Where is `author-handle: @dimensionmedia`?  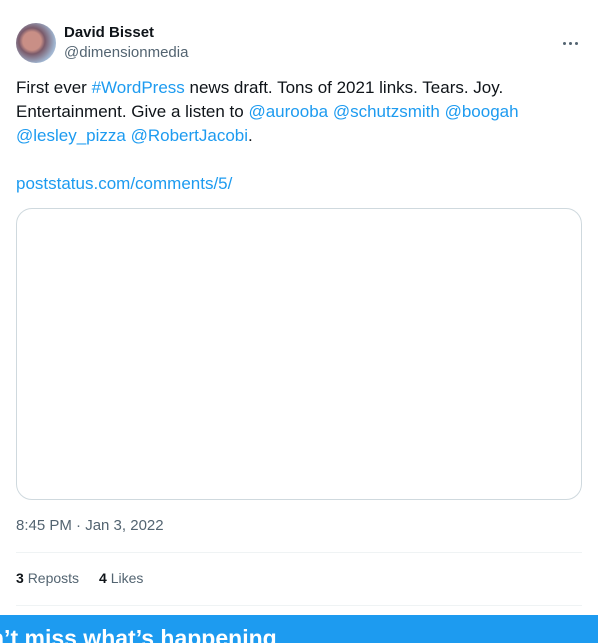
author-handle: @dimensionmedia is located at coordinates (126, 53).